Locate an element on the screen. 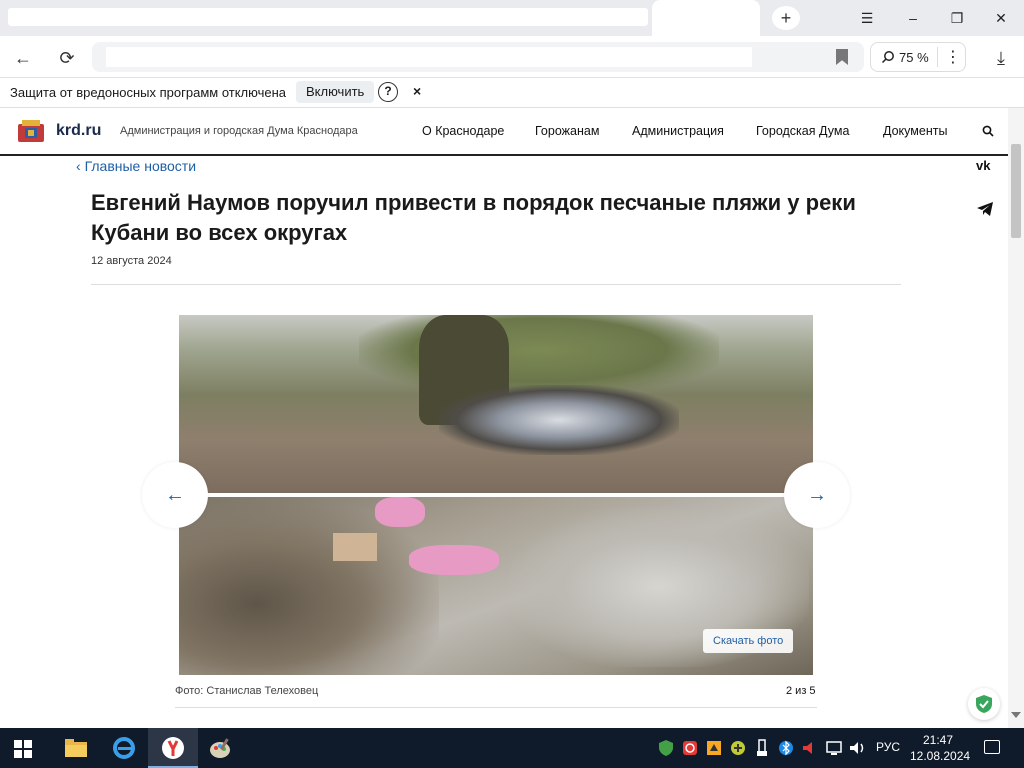 The image size is (1024, 768). arrow-right-icon: → is located at coordinates (817, 494).